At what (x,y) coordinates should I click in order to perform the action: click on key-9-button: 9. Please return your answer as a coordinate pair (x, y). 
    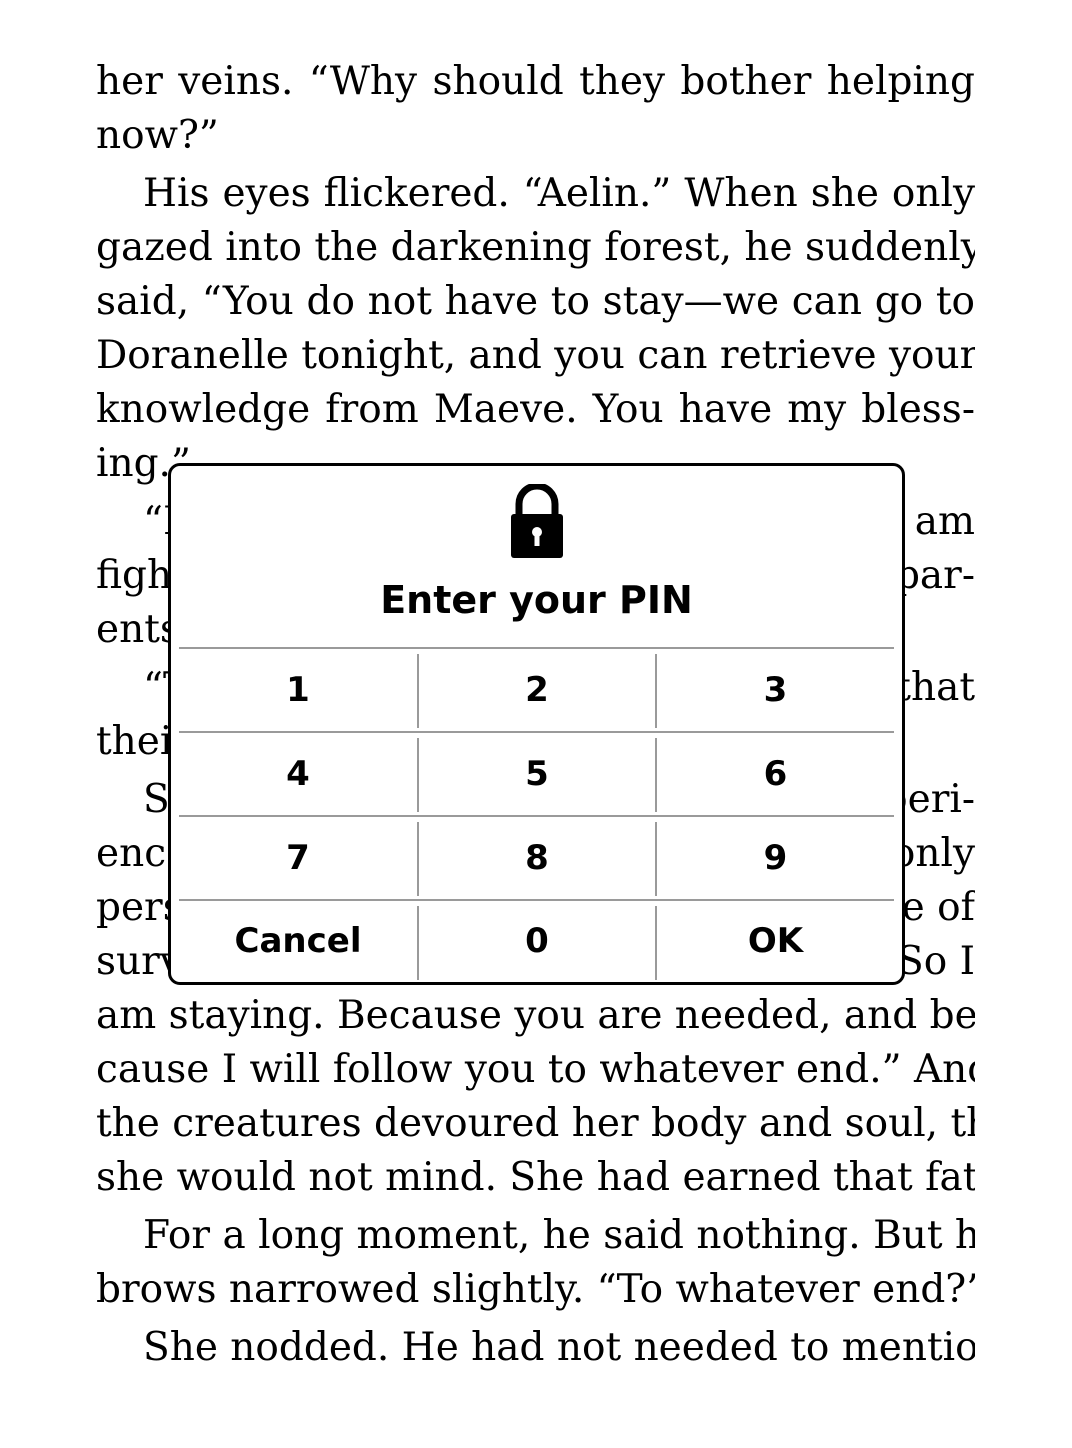
    Looking at the image, I should click on (775, 858).